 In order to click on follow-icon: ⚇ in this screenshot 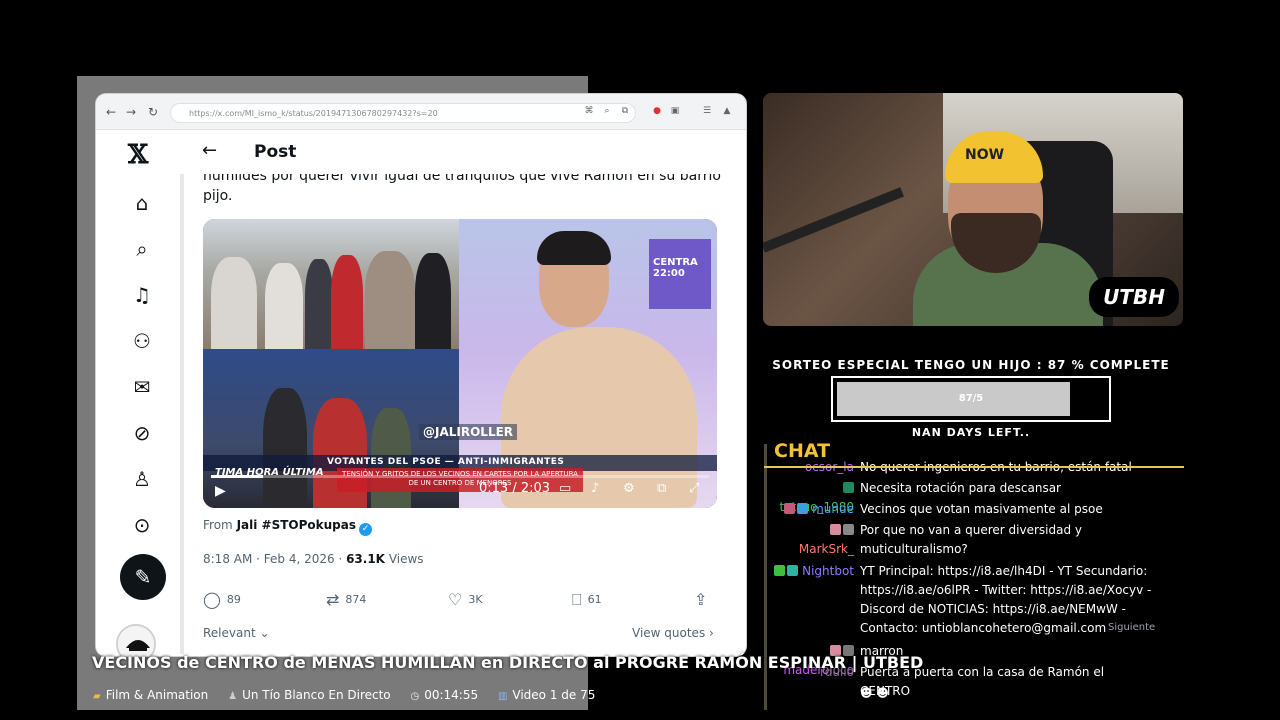, I will do `click(142, 341)`.